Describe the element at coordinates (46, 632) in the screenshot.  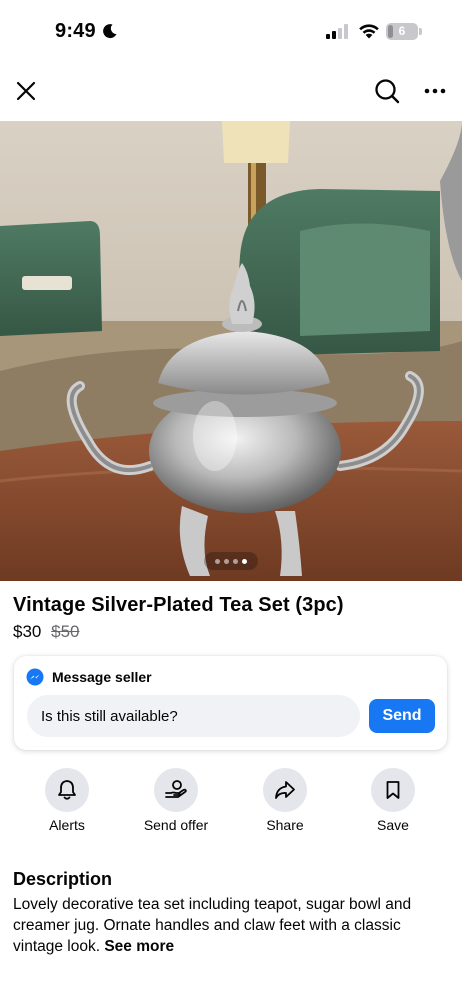
I see `price-row: $30 $50` at that location.